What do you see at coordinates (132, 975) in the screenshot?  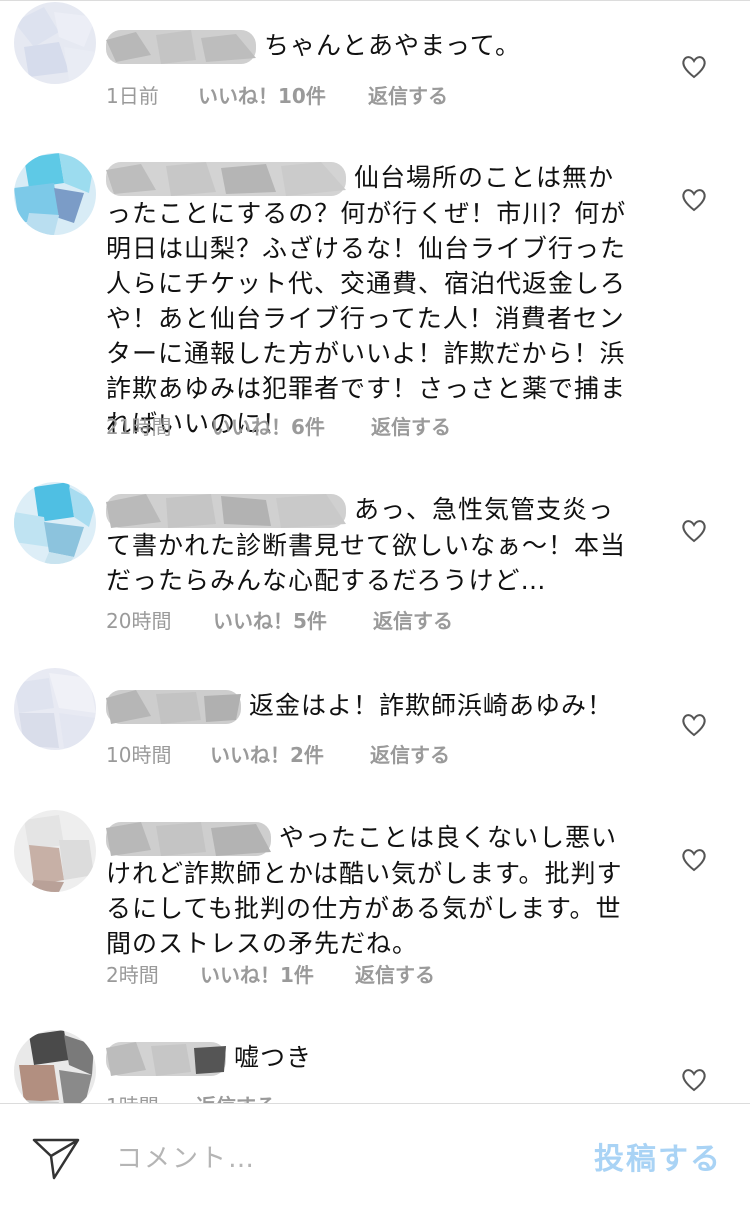 I see `comment-time: 2時間` at bounding box center [132, 975].